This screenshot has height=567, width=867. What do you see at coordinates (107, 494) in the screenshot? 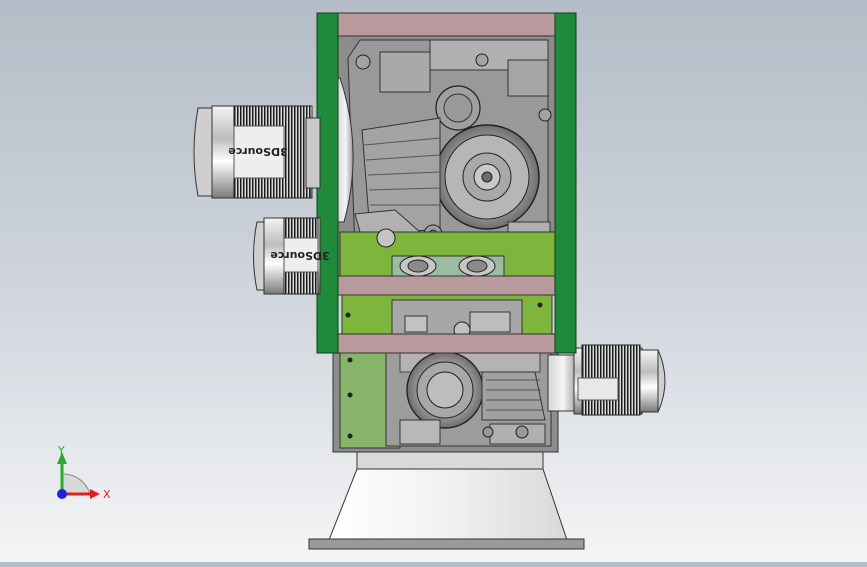
I see `x-axis-label: X` at bounding box center [107, 494].